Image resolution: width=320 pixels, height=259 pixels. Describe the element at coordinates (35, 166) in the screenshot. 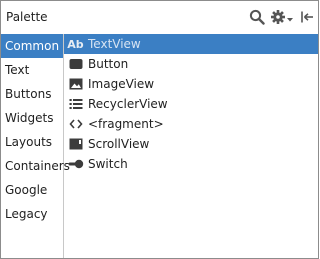

I see `category-containers: Containers` at that location.